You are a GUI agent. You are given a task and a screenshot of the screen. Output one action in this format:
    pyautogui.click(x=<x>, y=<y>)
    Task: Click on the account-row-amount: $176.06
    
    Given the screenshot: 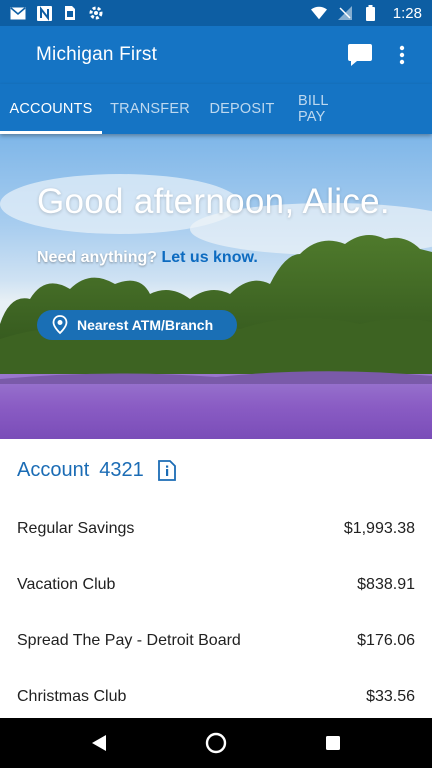 What is the action you would take?
    pyautogui.click(x=386, y=640)
    